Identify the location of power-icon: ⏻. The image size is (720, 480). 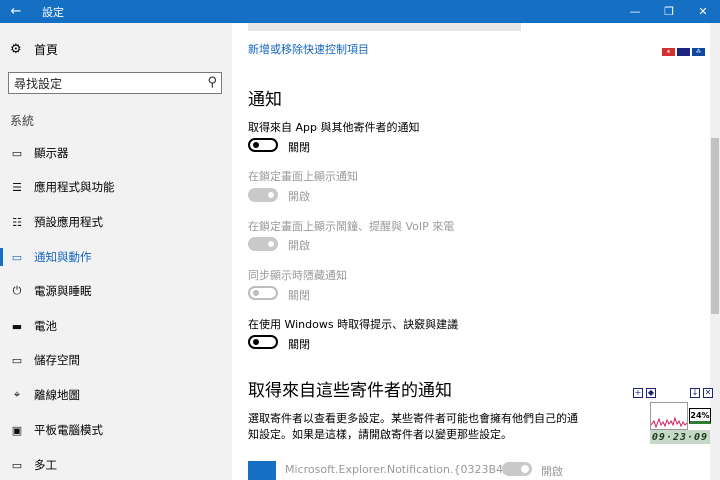
(17, 290).